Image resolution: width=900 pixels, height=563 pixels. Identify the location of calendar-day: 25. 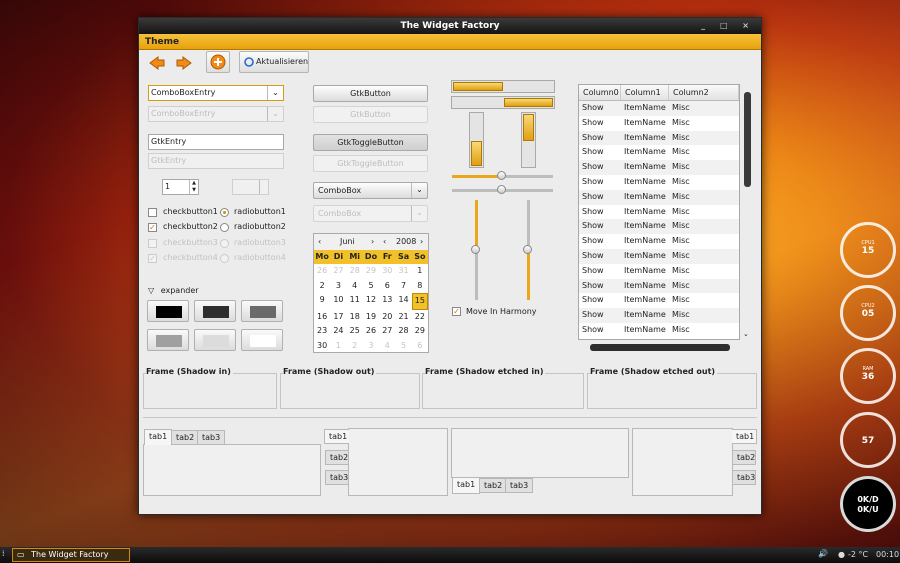
(355, 331).